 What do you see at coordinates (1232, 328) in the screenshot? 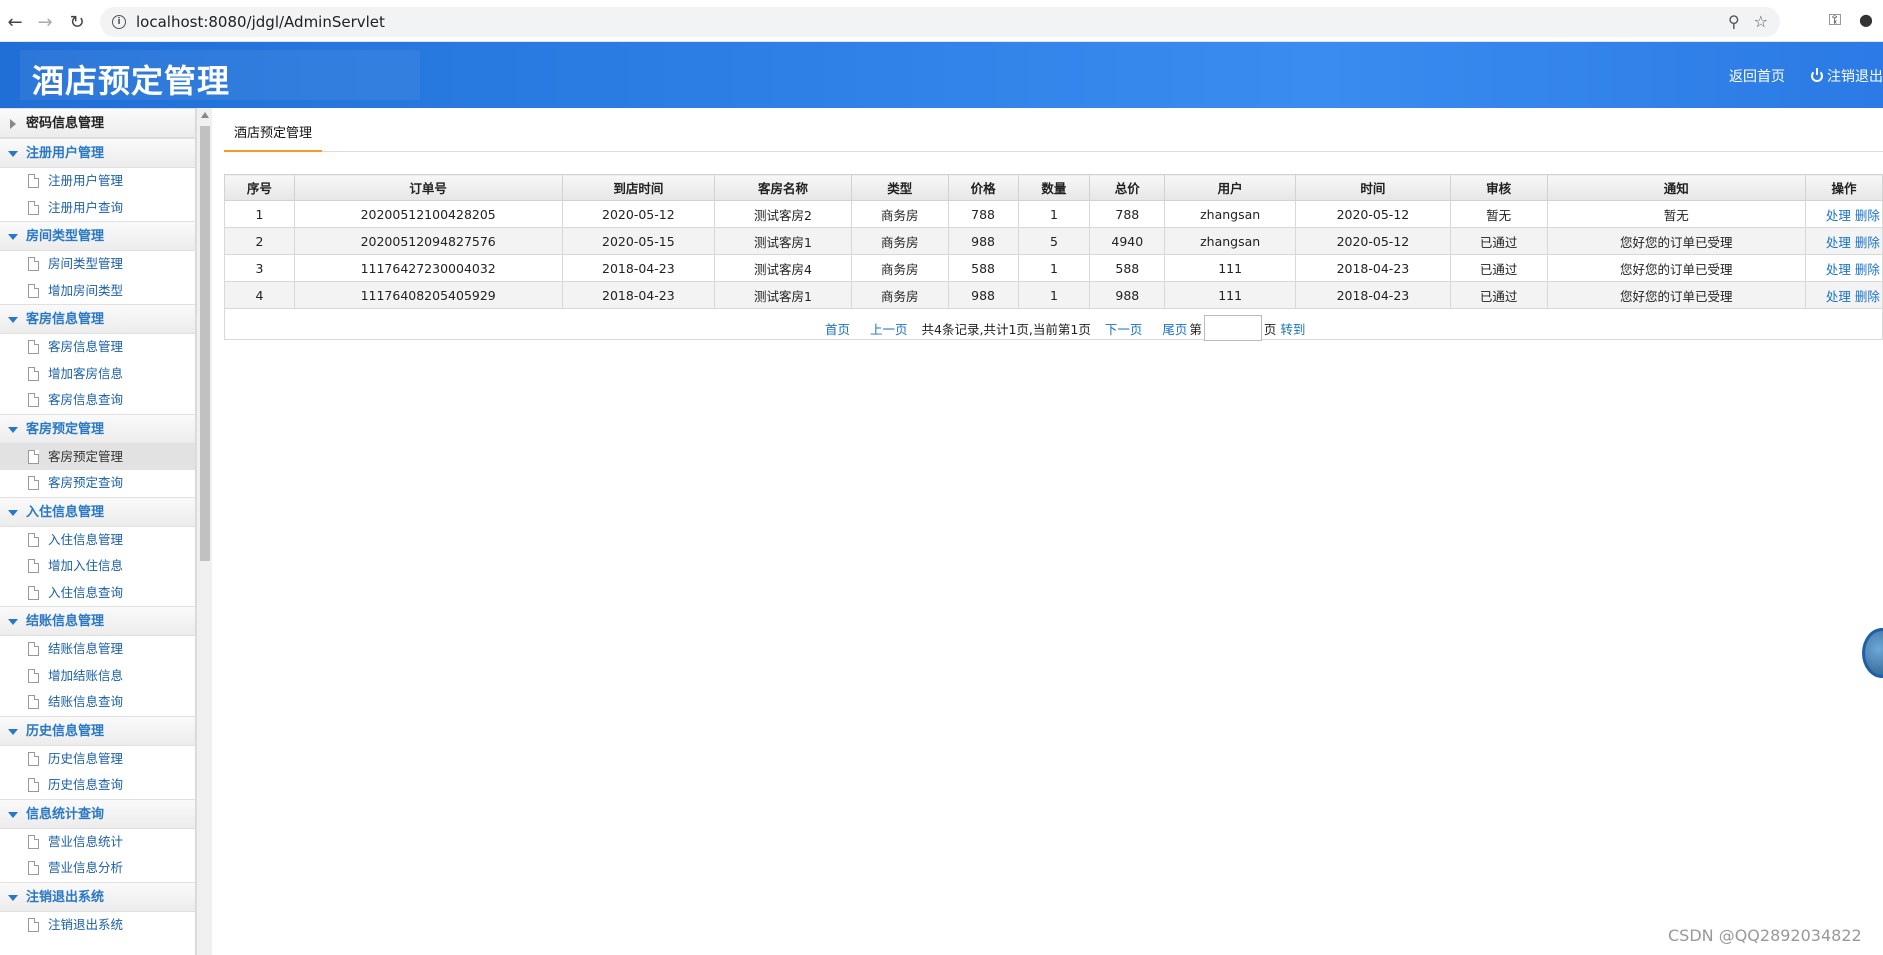
I see `page-number-input` at bounding box center [1232, 328].